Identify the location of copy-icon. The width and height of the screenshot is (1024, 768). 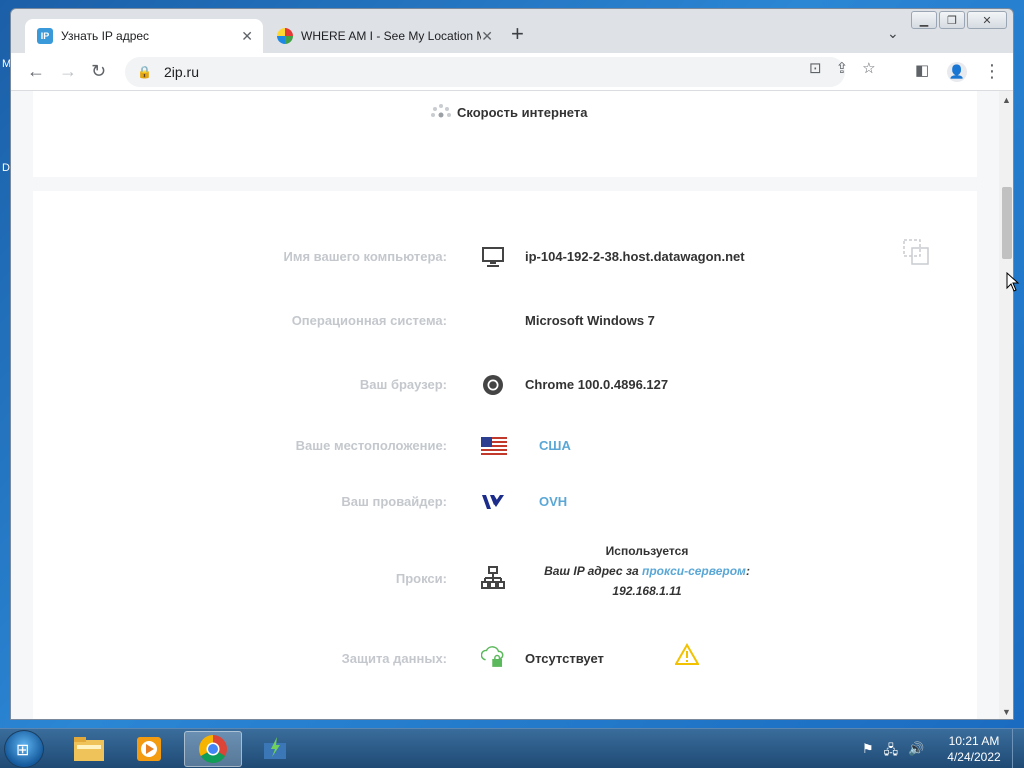
(916, 252).